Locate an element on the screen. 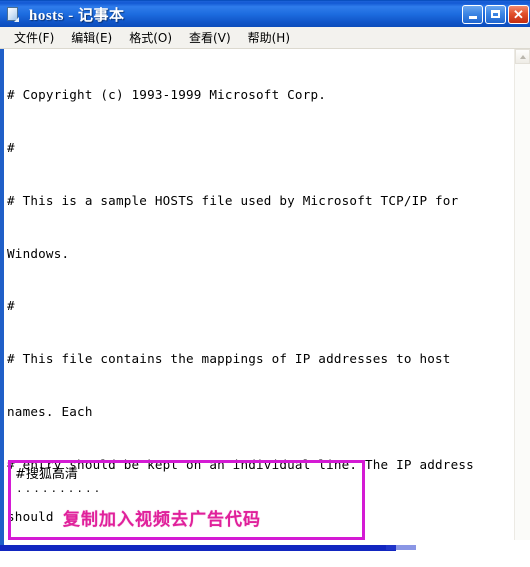 The width and height of the screenshot is (530, 567). menu-bar: 文件(F) 编辑(E) 格式(O) 查看(V) 帮助(H) is located at coordinates (265, 38).